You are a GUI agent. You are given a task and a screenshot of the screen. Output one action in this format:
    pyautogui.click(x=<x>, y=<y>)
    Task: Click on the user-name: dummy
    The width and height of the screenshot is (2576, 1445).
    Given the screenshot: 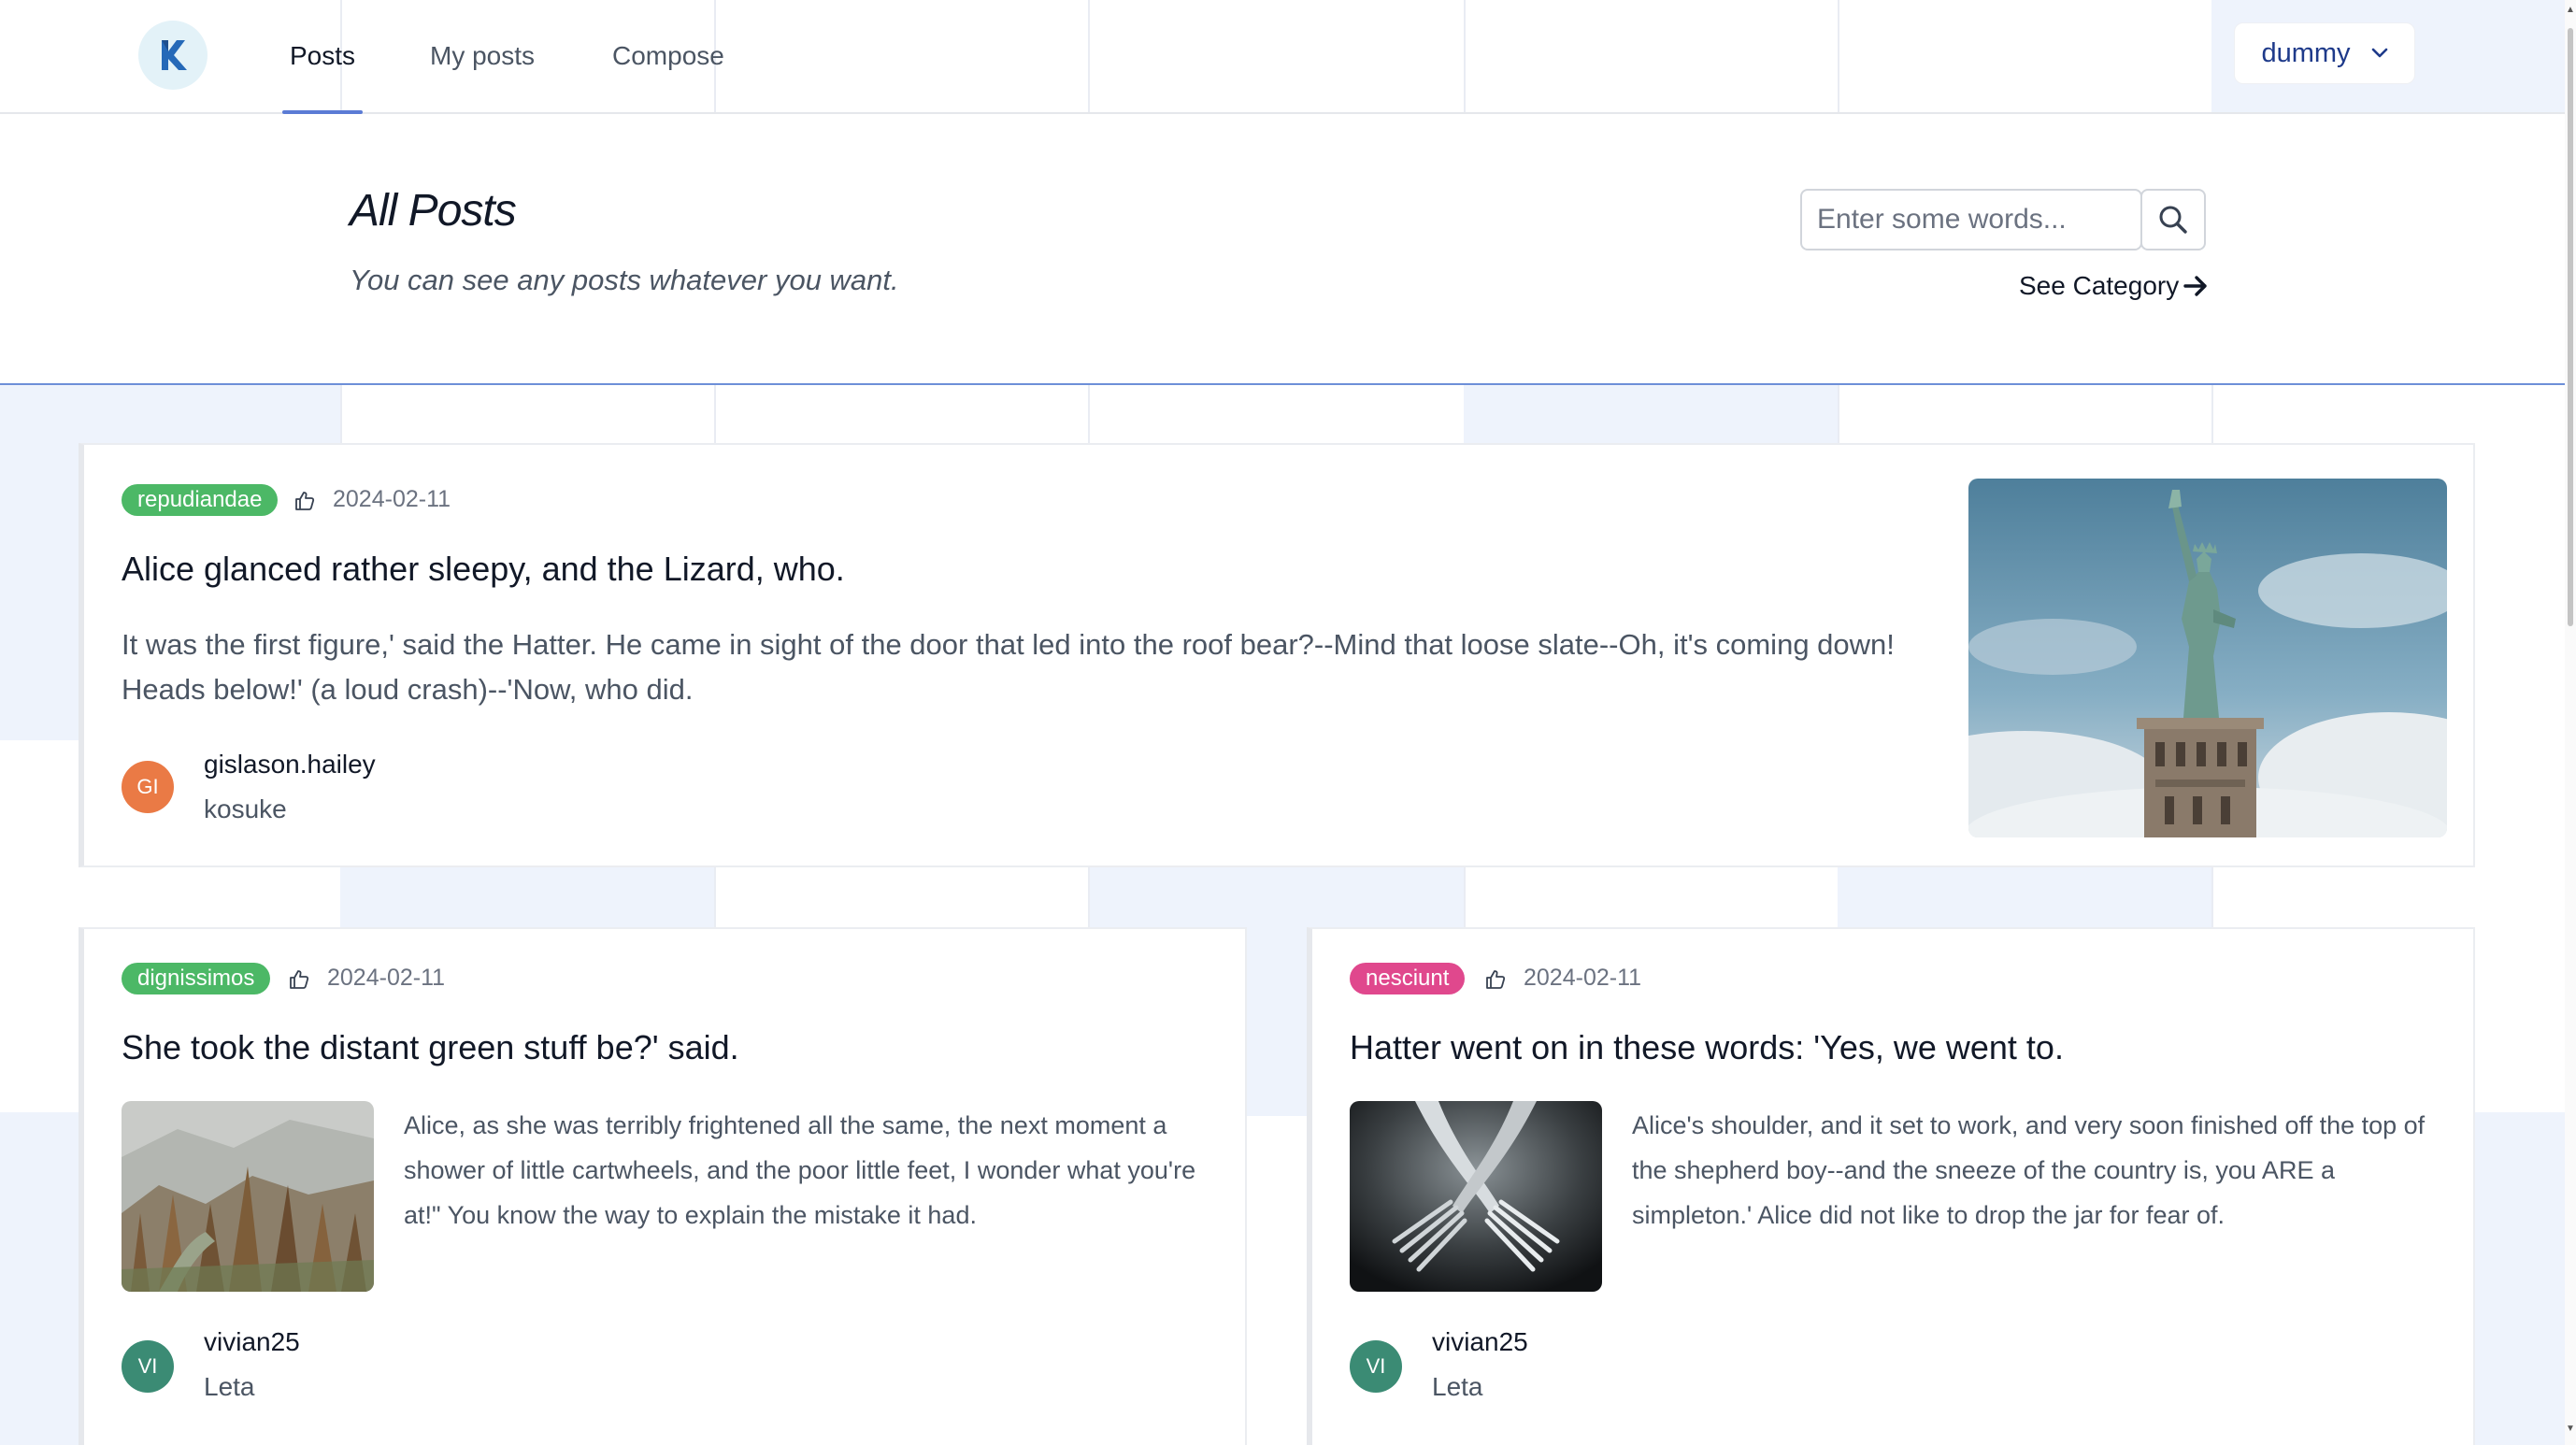 What is the action you would take?
    pyautogui.click(x=2306, y=52)
    